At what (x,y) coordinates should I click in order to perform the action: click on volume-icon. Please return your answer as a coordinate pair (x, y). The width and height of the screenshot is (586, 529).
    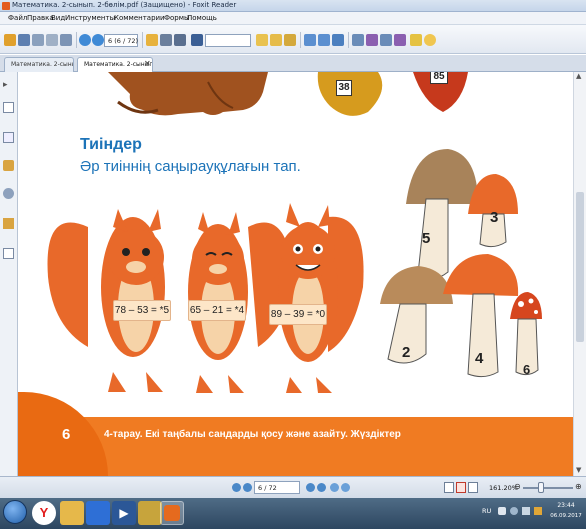
    Looking at the image, I should click on (526, 511).